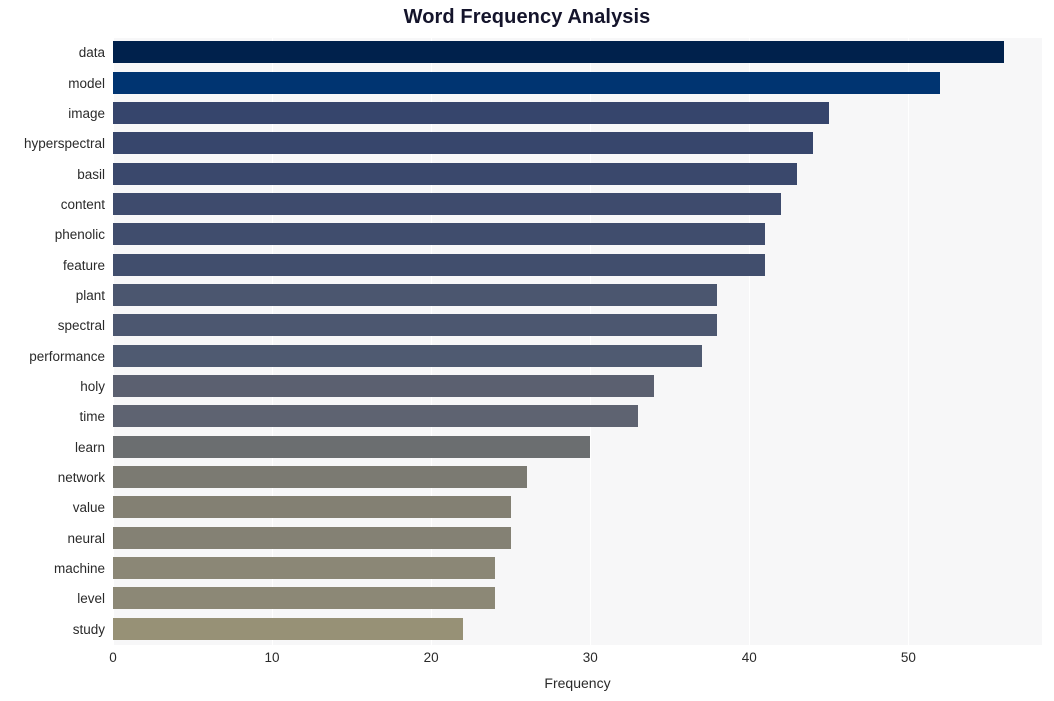 The image size is (1054, 701). What do you see at coordinates (113, 657) in the screenshot?
I see `x-tick-label-0: 0` at bounding box center [113, 657].